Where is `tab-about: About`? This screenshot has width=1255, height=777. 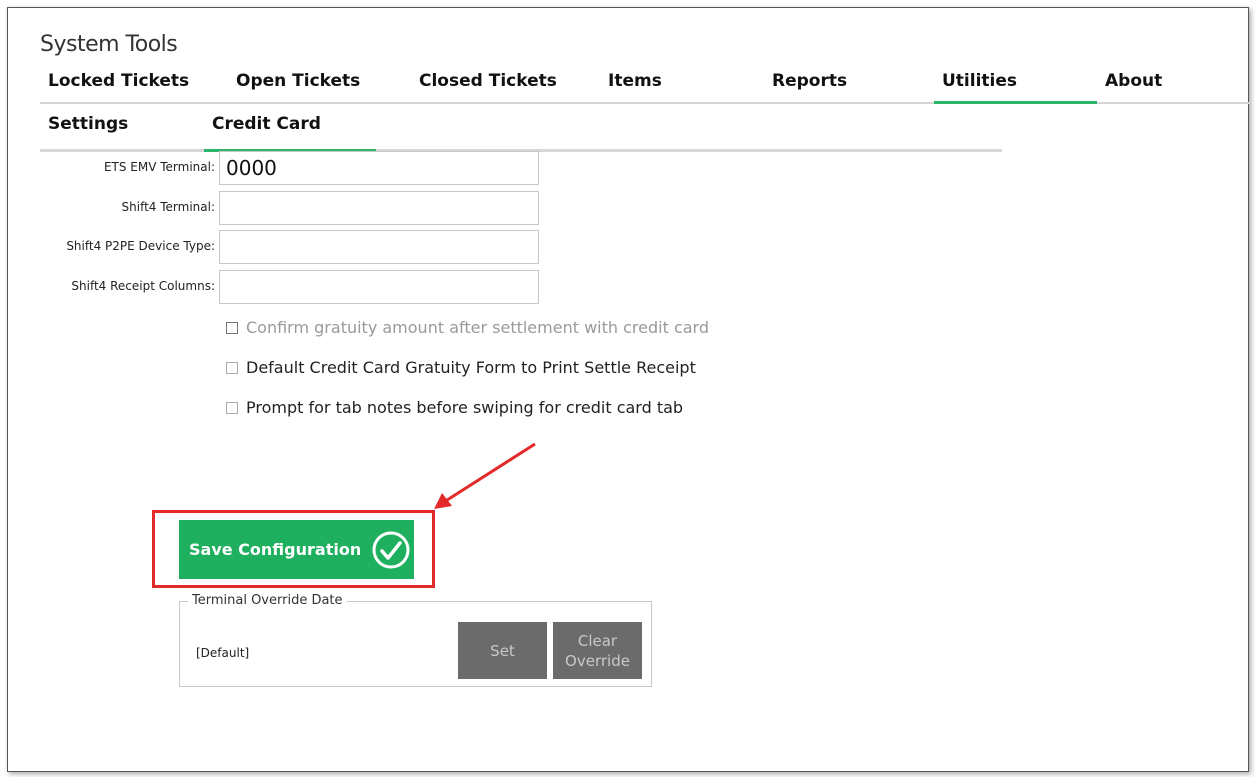
tab-about: About is located at coordinates (1133, 86).